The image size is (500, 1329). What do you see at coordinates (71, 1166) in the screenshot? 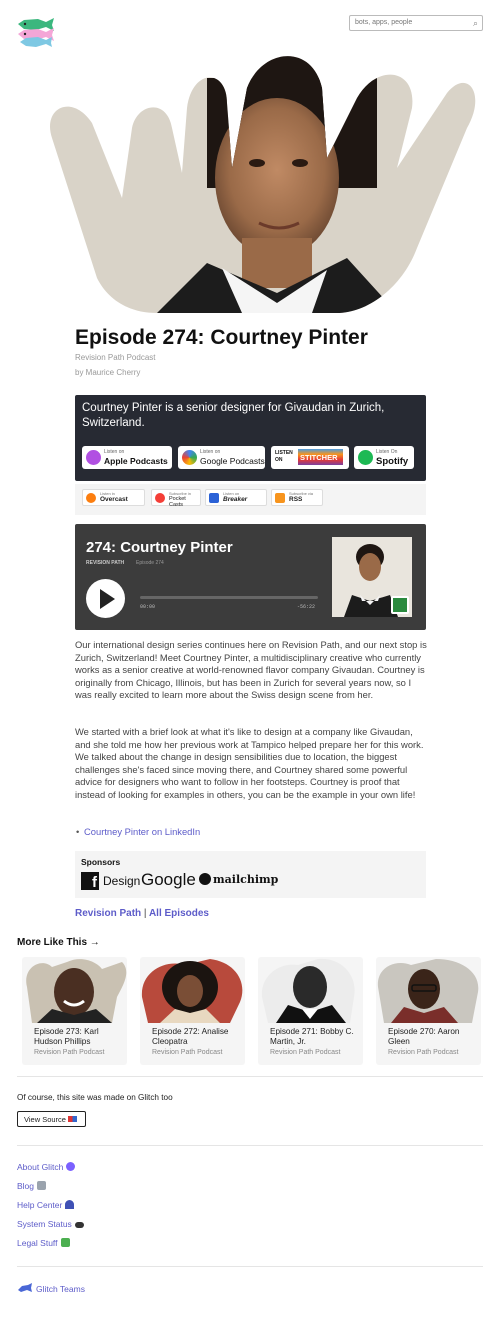
I see `glitch-emoji-icon` at bounding box center [71, 1166].